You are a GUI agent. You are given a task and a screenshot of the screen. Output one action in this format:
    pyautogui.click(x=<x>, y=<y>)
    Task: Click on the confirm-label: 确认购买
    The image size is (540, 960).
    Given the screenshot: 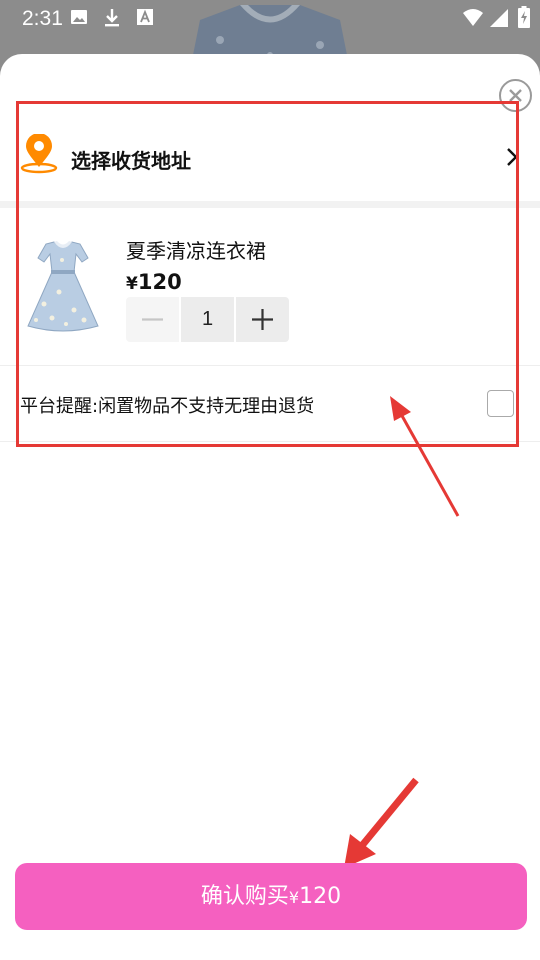 What is the action you would take?
    pyautogui.click(x=244, y=896)
    